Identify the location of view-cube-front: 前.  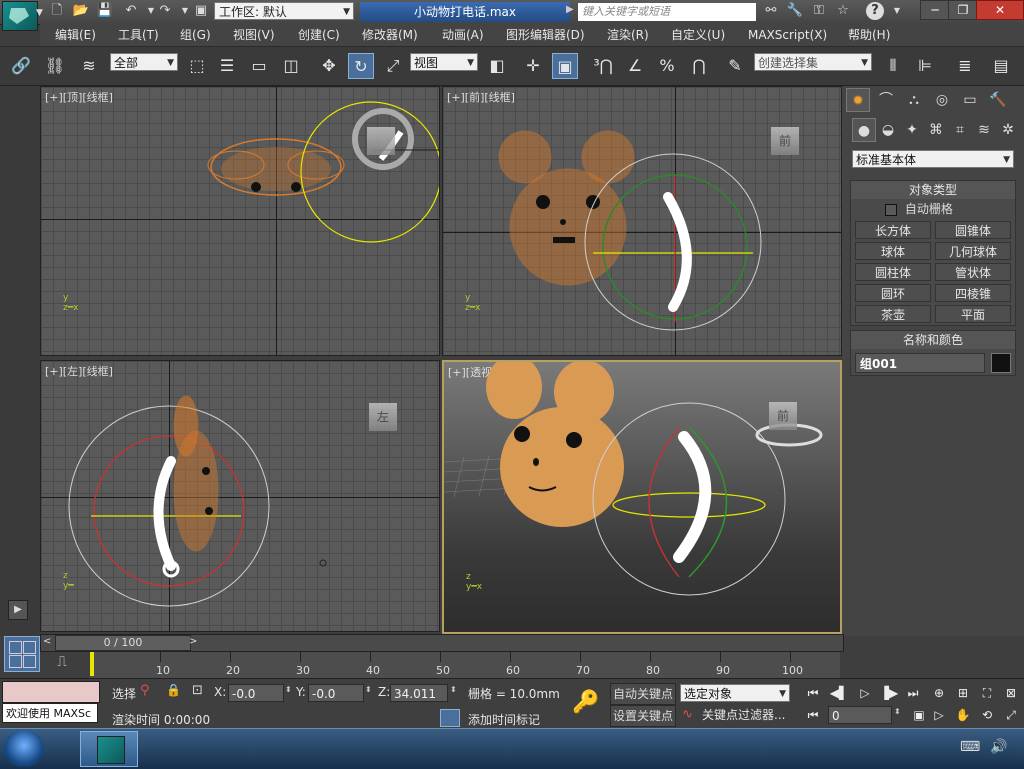
(785, 141).